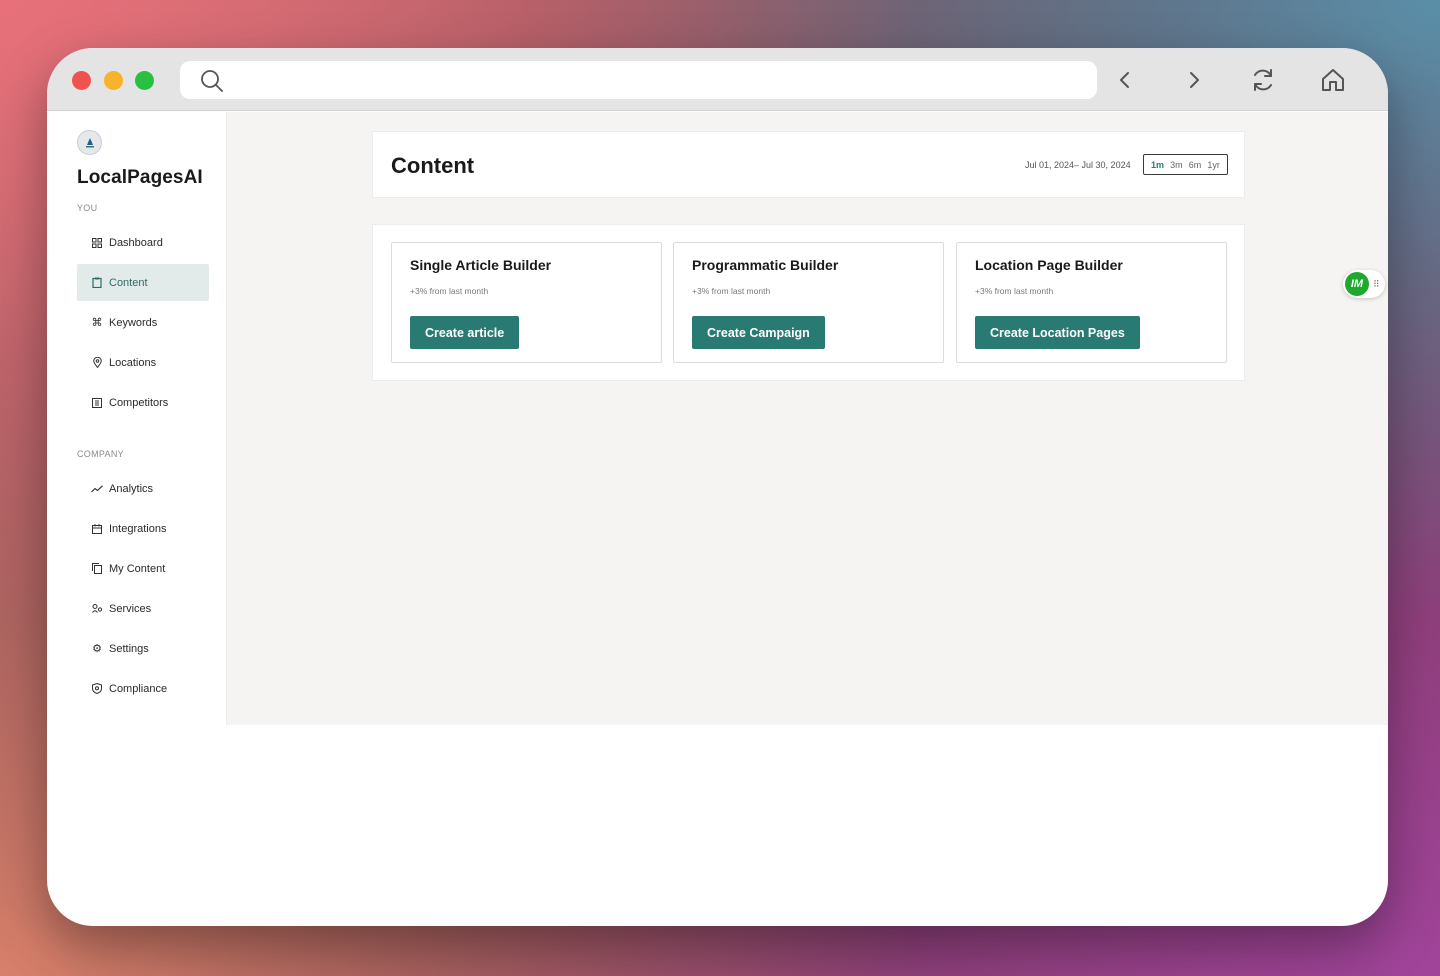  I want to click on sidebar-item-label: Dashboard, so click(136, 242).